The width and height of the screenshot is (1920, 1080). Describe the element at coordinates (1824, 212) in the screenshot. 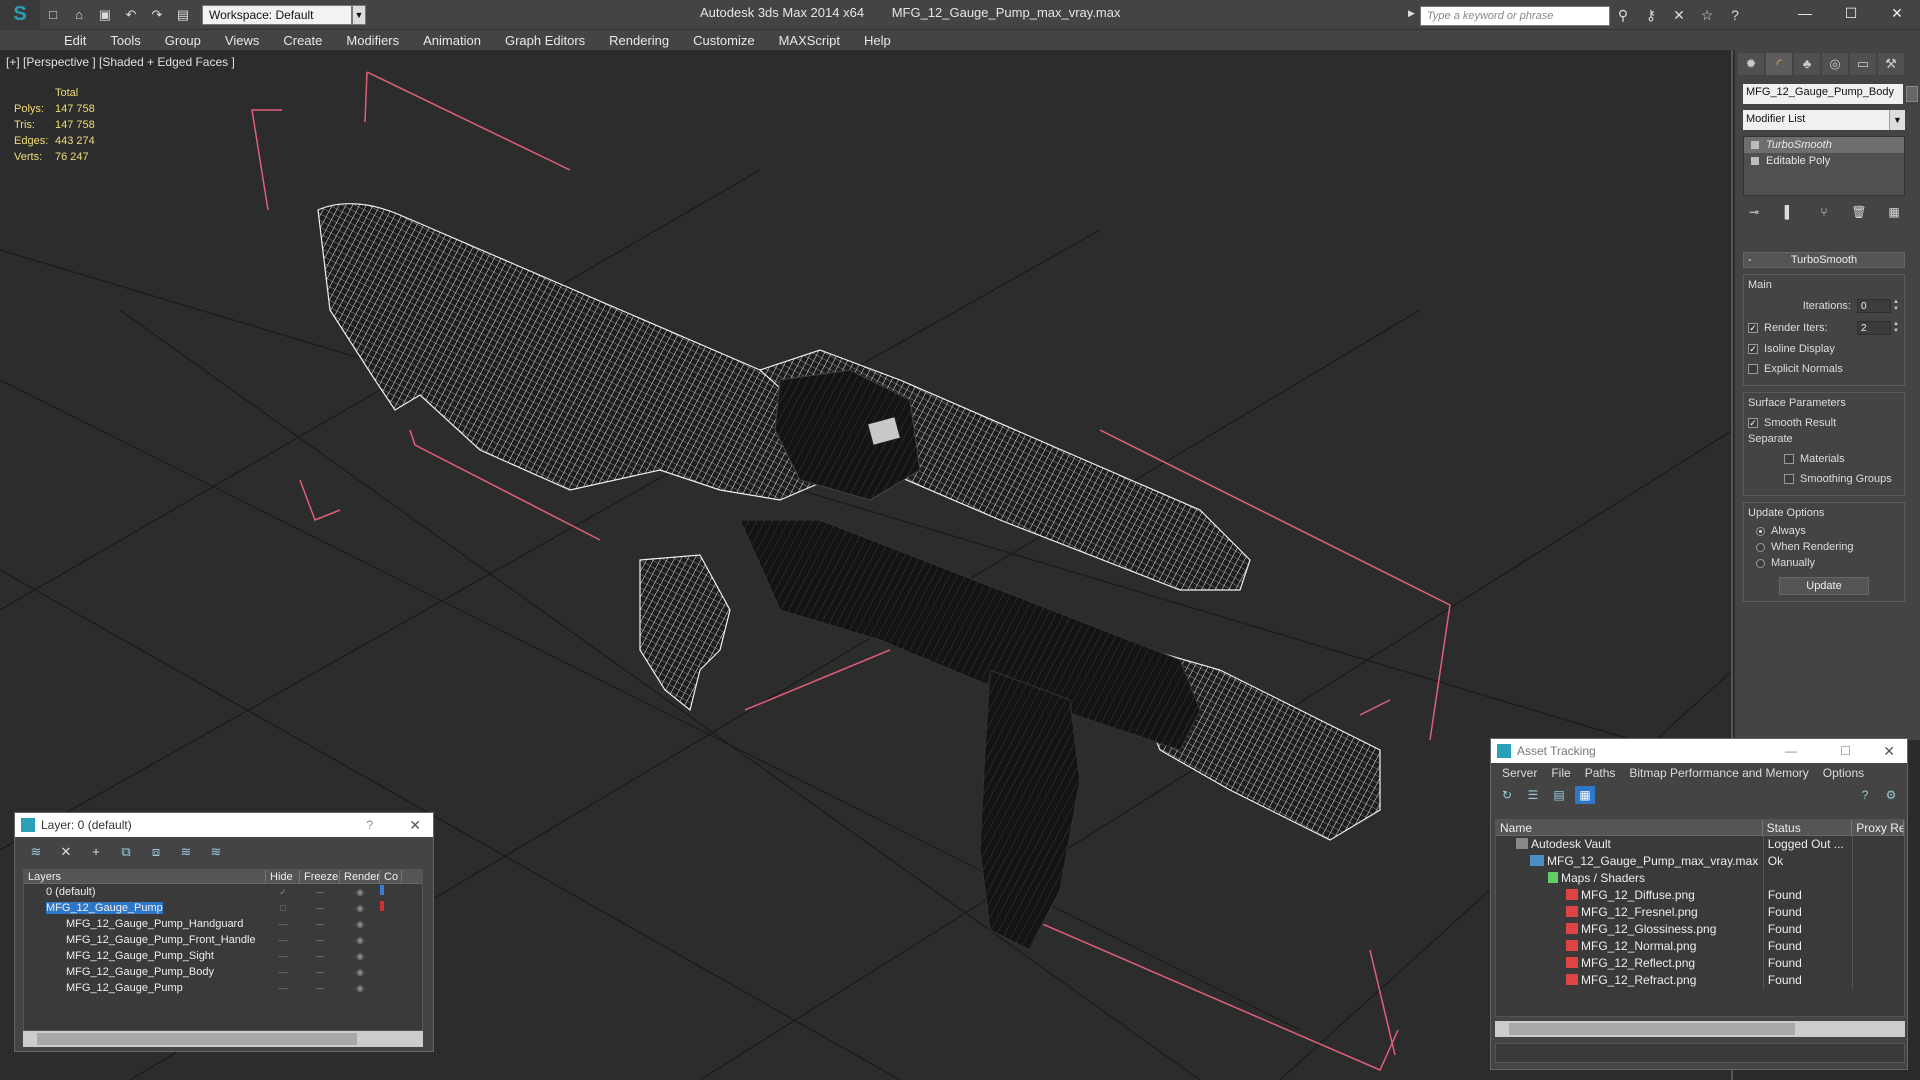

I see `make-unique-icon: ⑂` at that location.